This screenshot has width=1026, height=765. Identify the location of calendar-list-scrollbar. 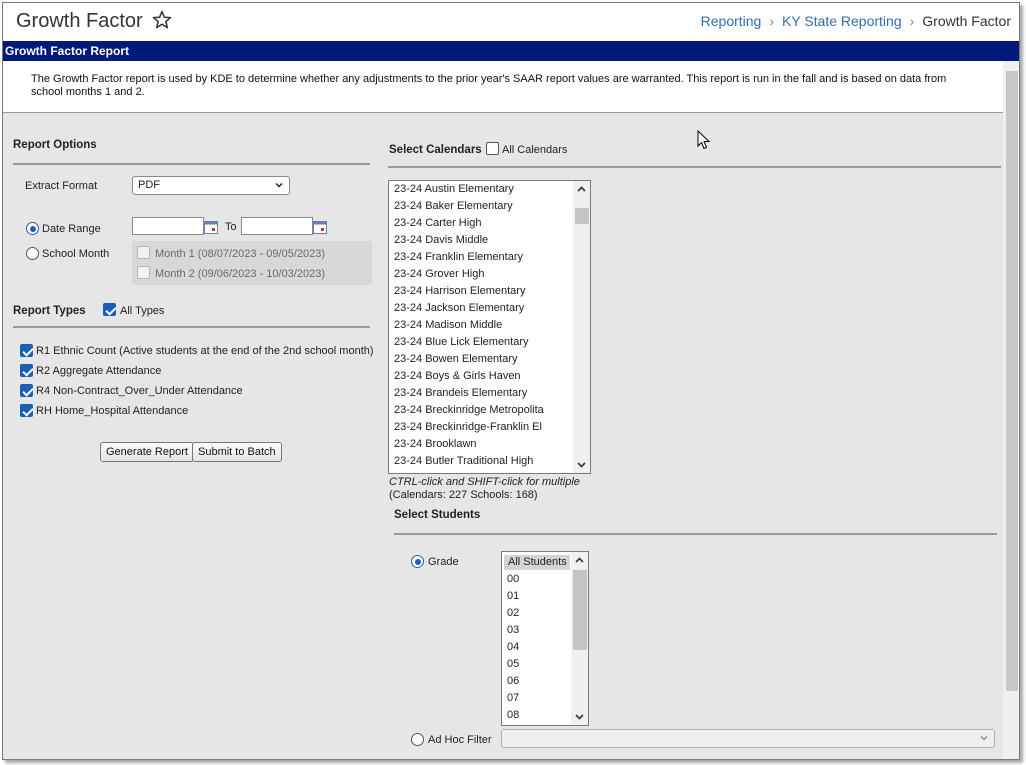
(581, 327).